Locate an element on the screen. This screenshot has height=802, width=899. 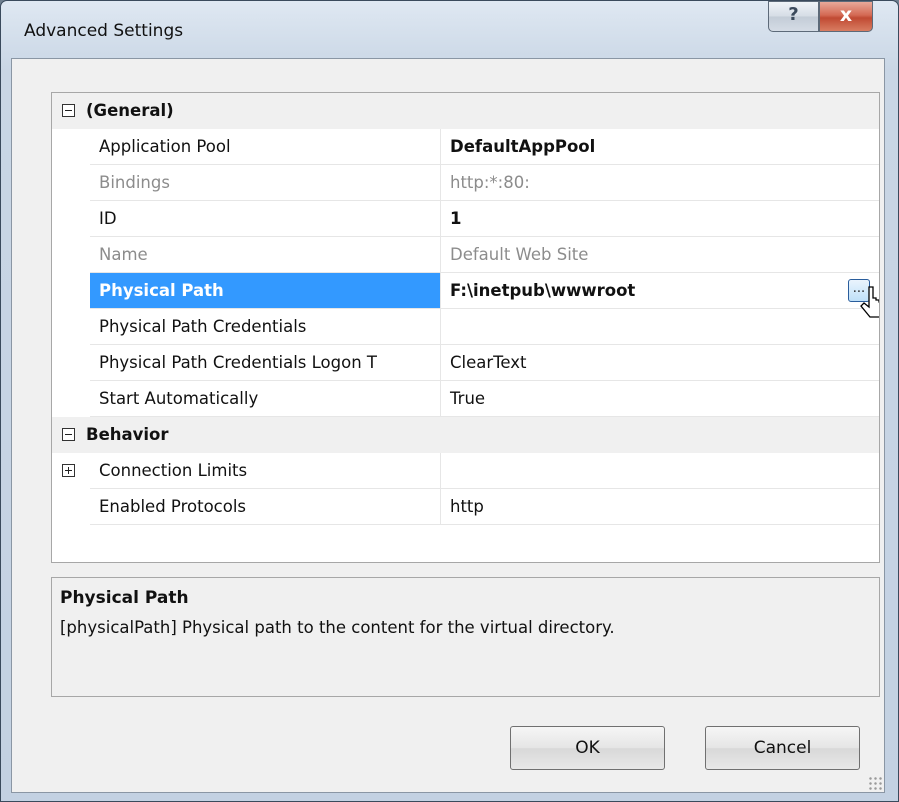
property-row-application-pool: Application Pool DefaultAppPool is located at coordinates (465, 147).